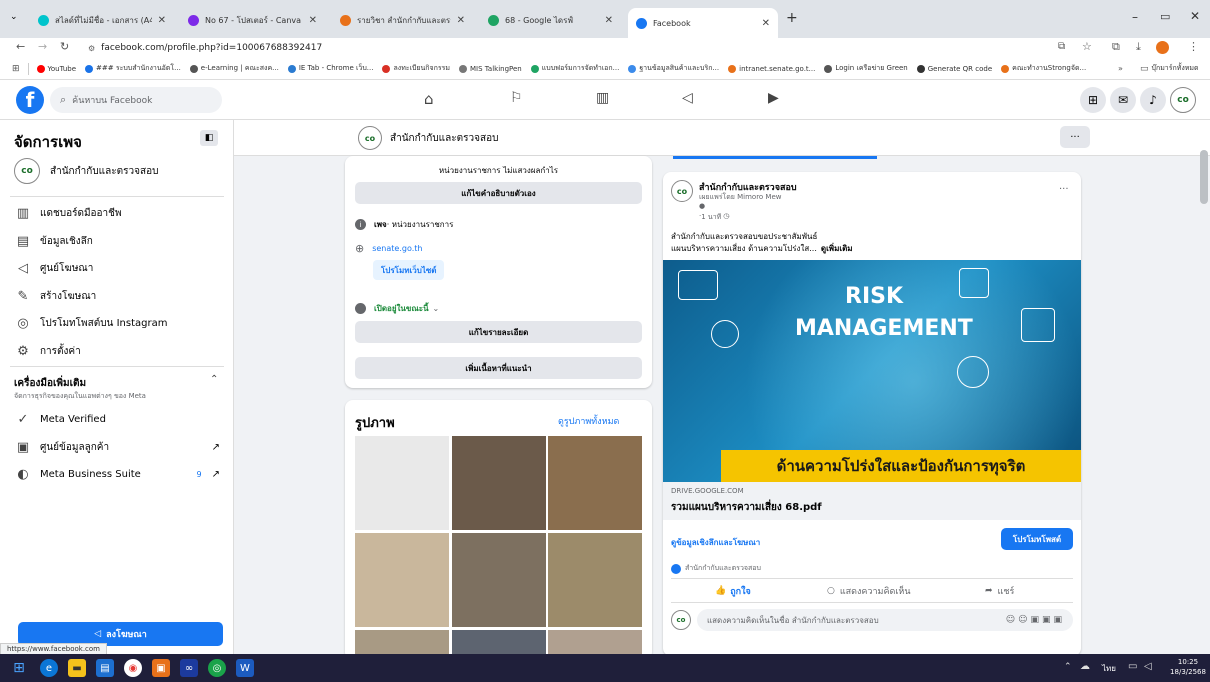  Describe the element at coordinates (733, 591) in the screenshot. I see `like-button: 👍 ถูกใจ` at that location.